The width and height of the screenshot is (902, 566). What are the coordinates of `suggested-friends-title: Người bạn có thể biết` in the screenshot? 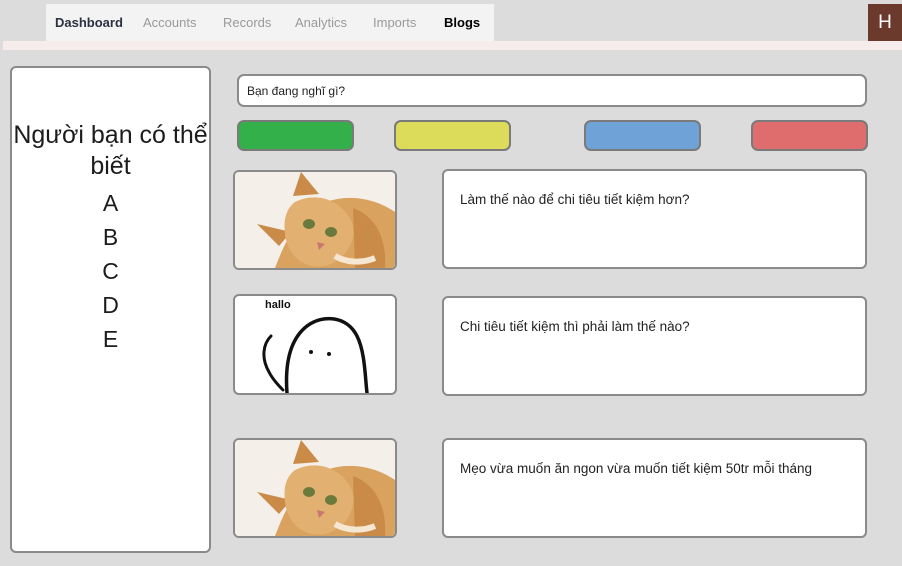 It's located at (110, 150).